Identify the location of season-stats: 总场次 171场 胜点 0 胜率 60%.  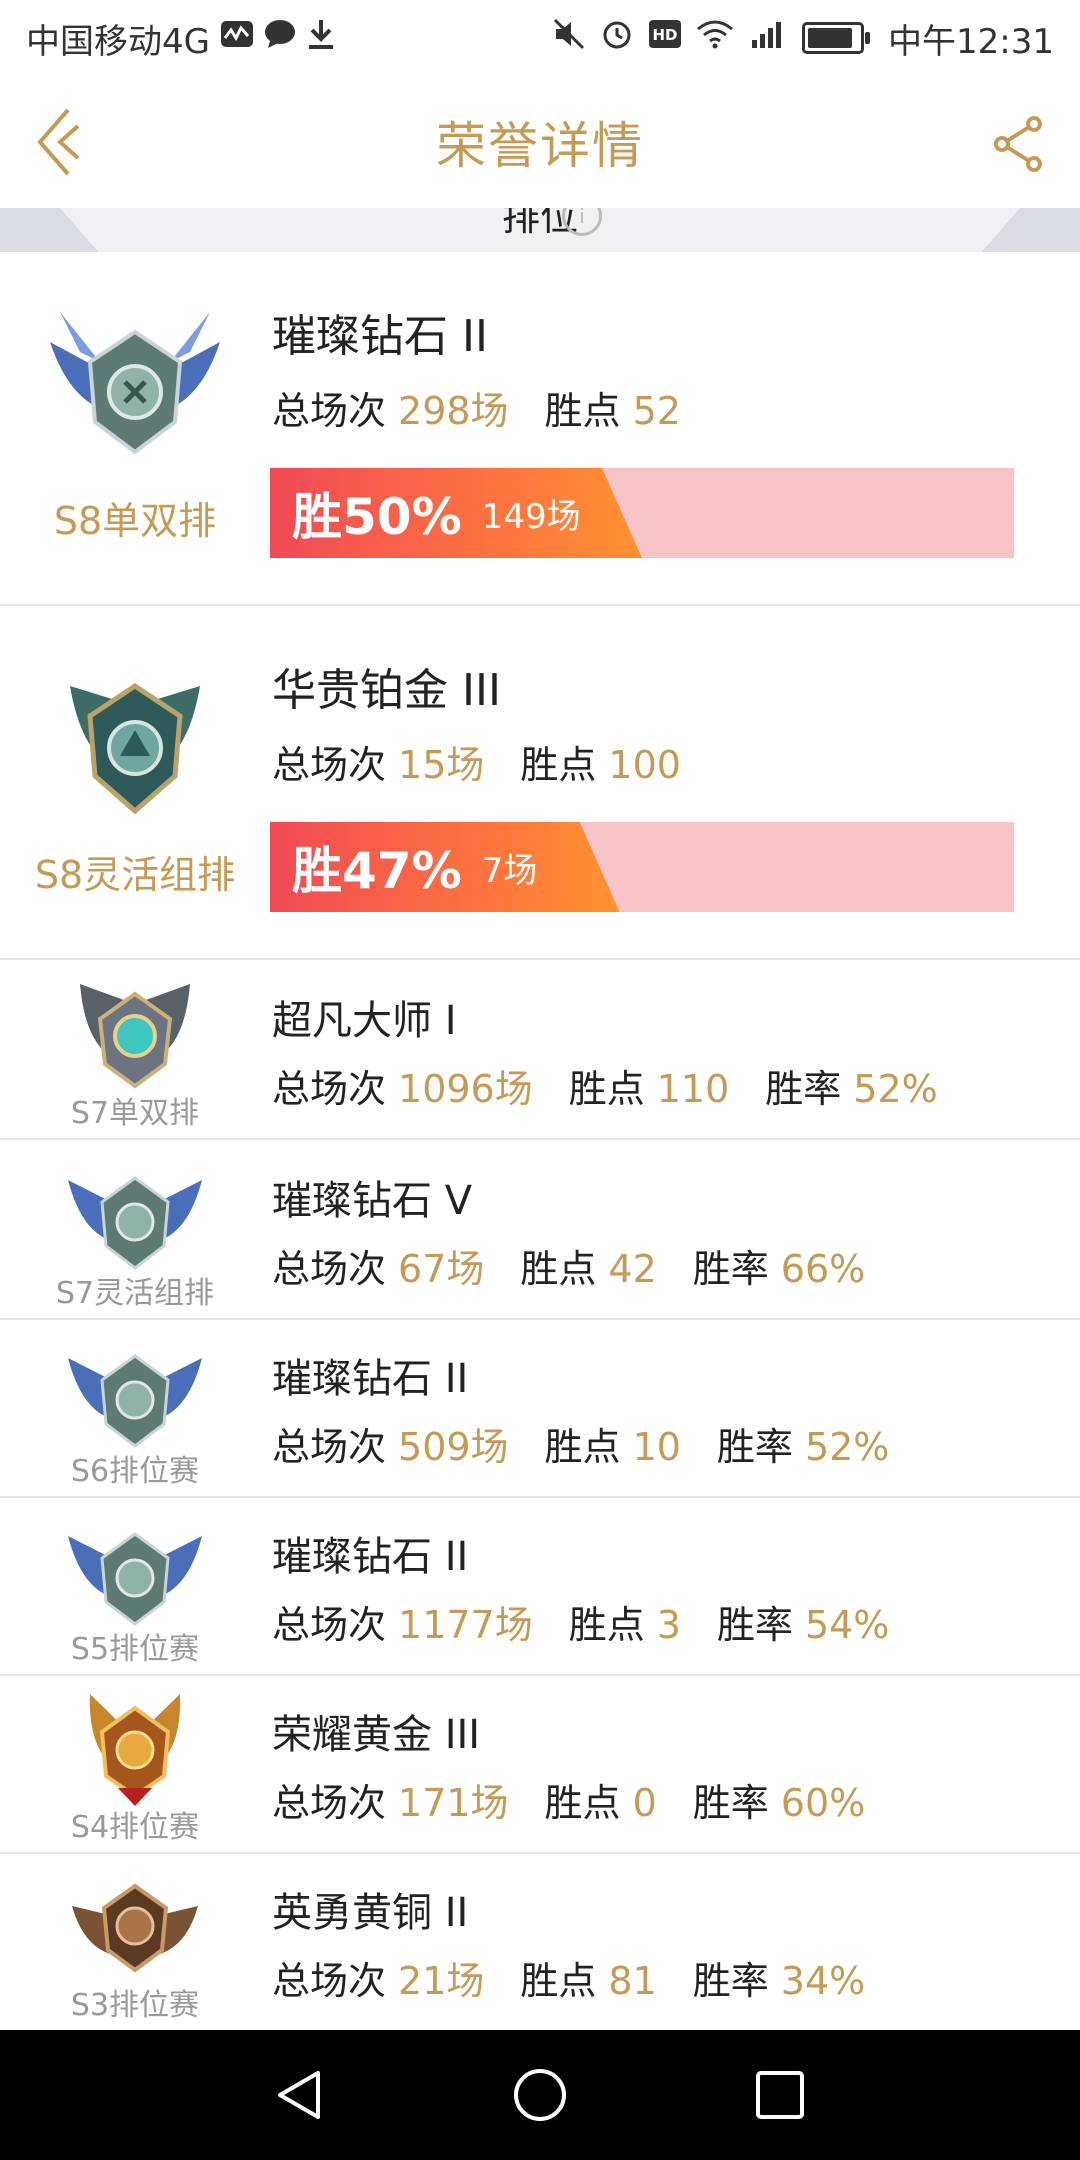
(568, 1799).